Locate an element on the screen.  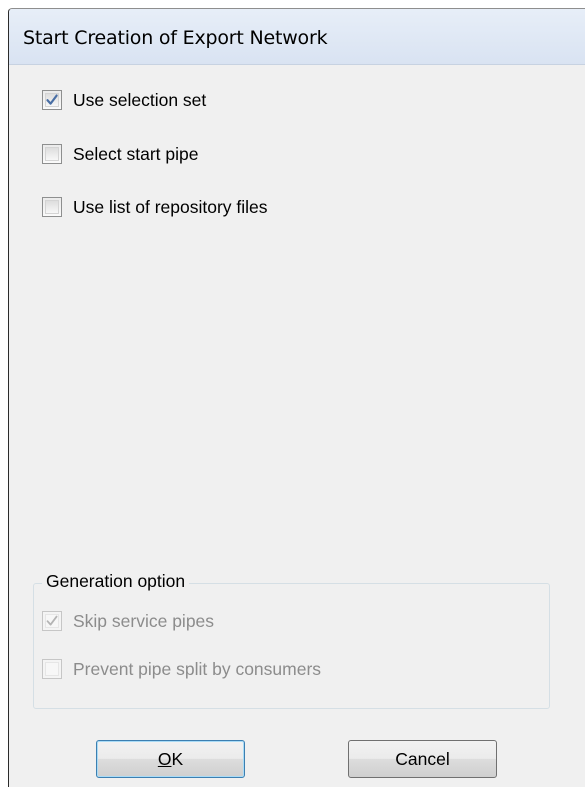
select-start-pipe-checkbox is located at coordinates (52, 154).